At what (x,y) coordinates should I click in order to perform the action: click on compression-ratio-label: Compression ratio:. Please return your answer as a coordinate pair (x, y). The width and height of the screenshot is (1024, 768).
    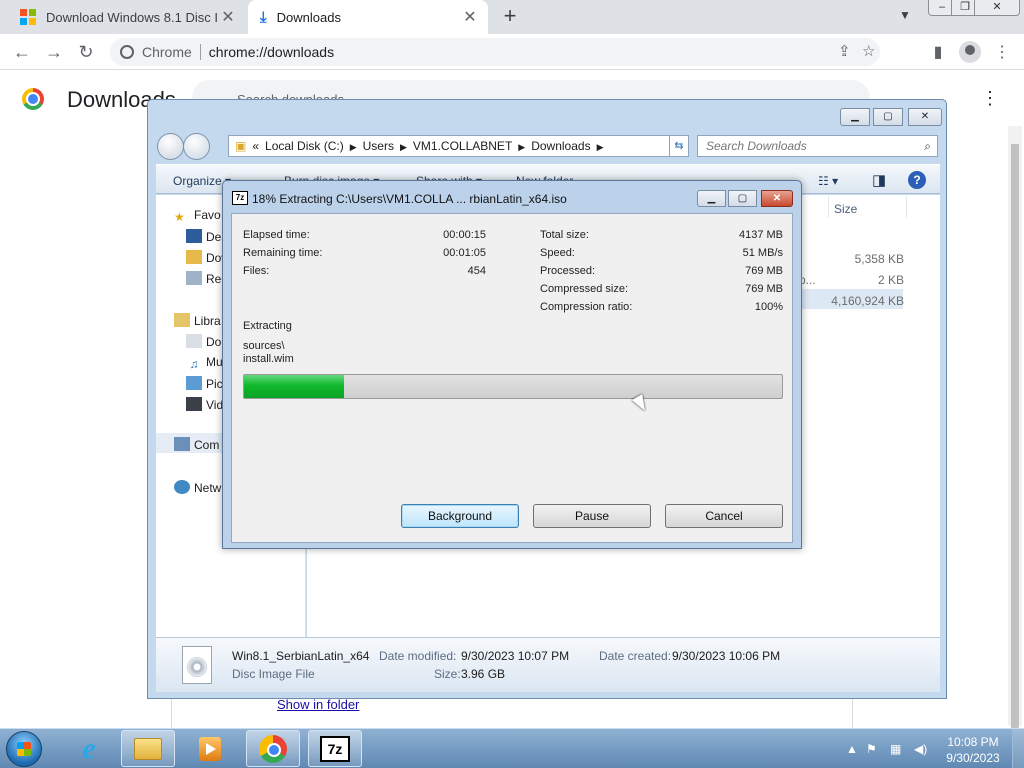
    Looking at the image, I should click on (586, 307).